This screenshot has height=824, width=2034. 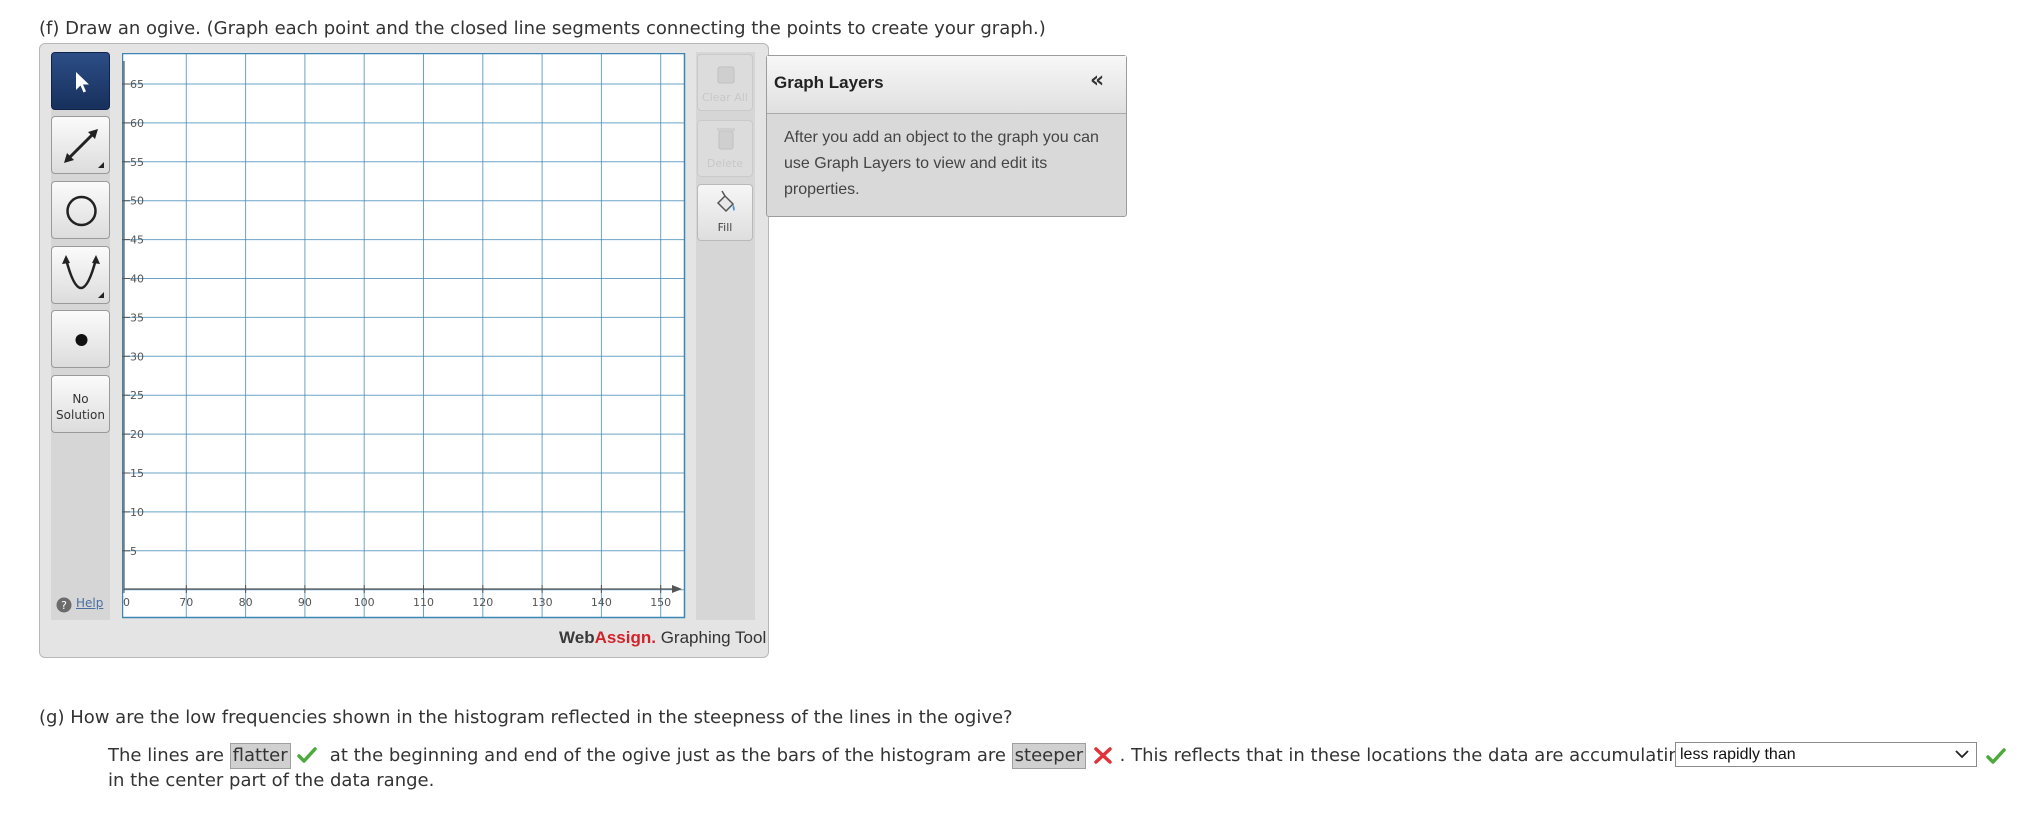 What do you see at coordinates (542, 602) in the screenshot?
I see `x-tick-label: 130` at bounding box center [542, 602].